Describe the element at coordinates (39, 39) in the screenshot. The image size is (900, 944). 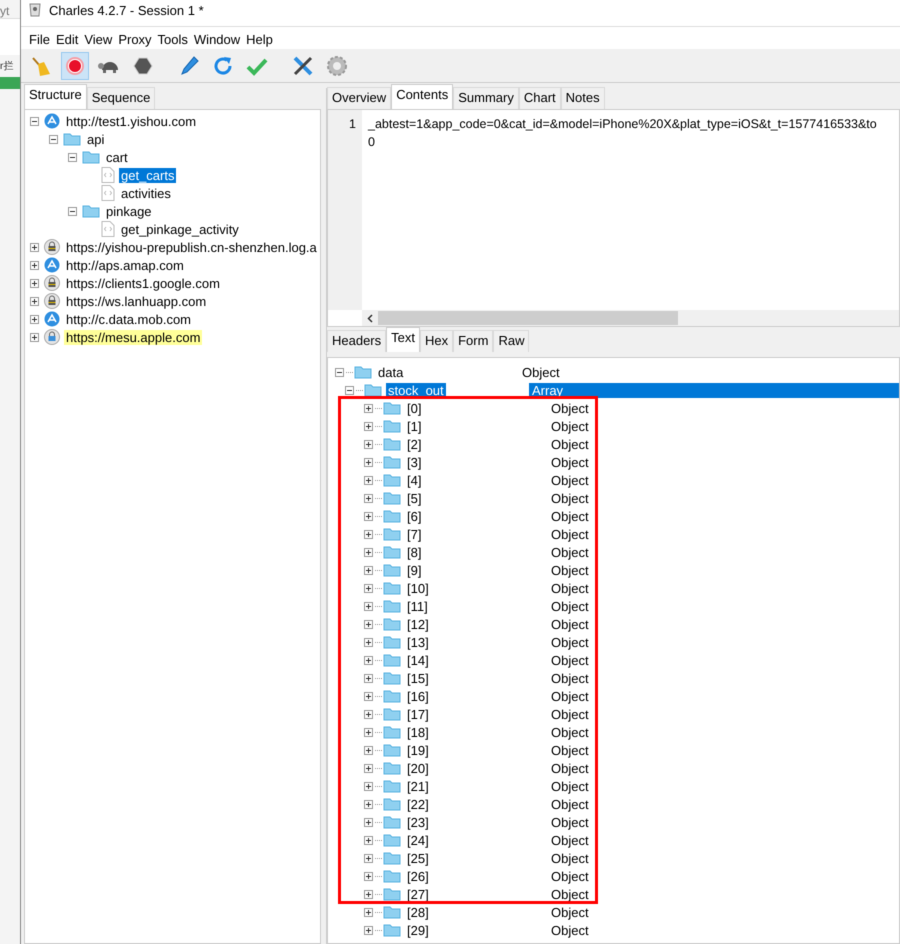
I see `menu-item: File` at that location.